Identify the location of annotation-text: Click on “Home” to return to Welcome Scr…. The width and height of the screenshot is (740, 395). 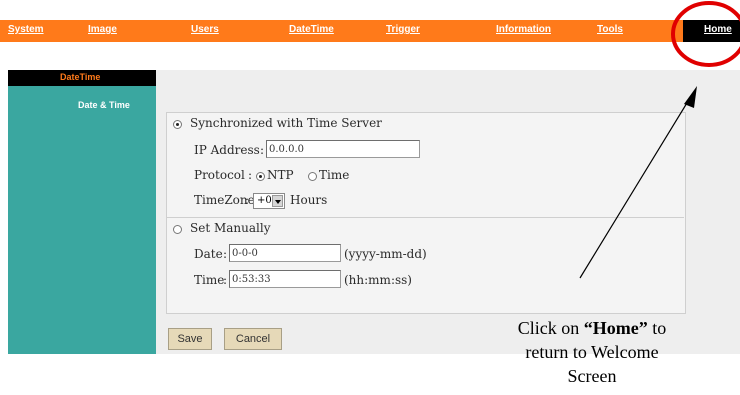
(592, 352).